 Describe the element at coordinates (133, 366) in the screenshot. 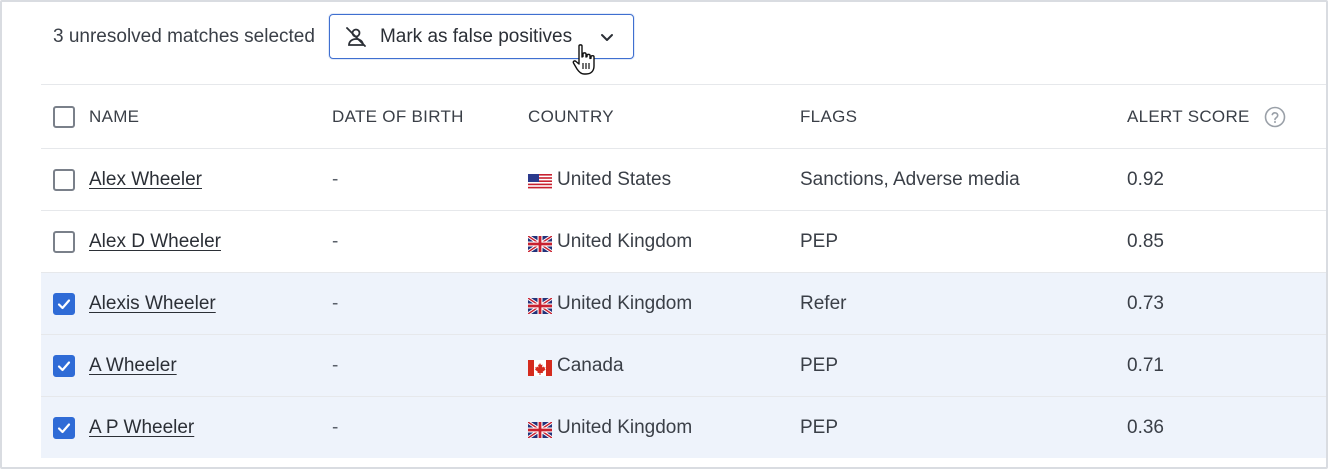

I see `match-name-link: A Wheeler` at that location.